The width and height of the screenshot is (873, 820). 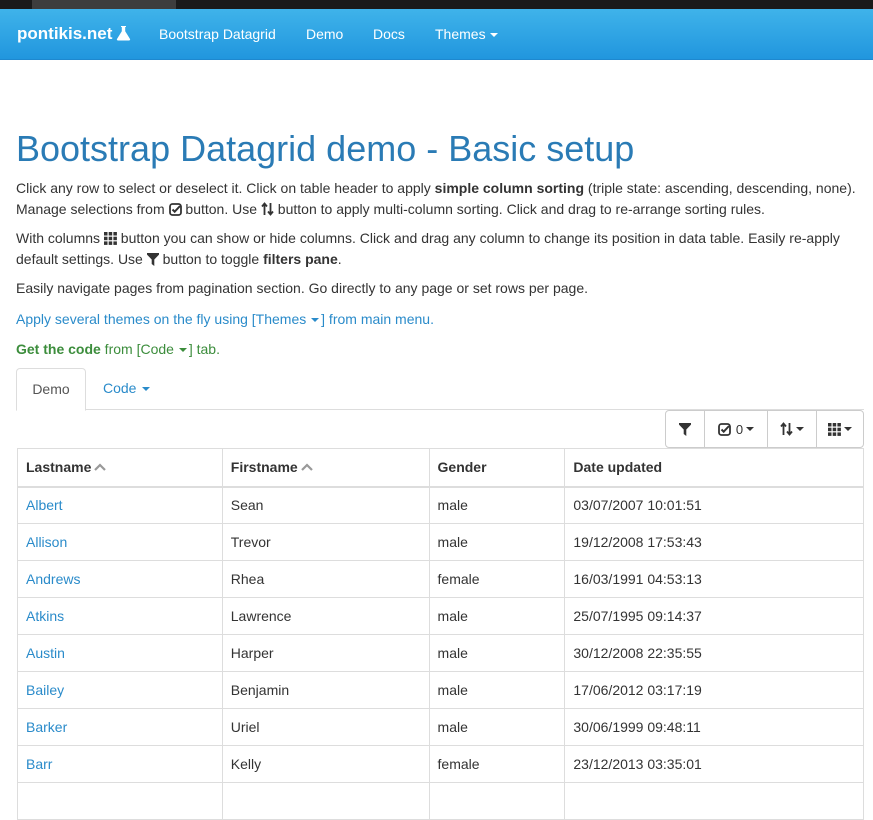 What do you see at coordinates (440, 579) in the screenshot?
I see `table-row: Andrews Rhea female 16/03/1991 04:53:13` at bounding box center [440, 579].